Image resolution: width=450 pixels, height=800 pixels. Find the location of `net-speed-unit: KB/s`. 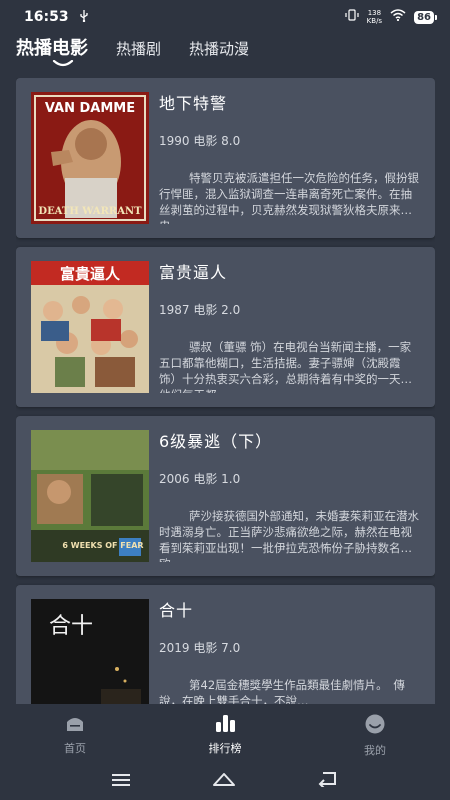

net-speed-unit: KB/s is located at coordinates (374, 21).